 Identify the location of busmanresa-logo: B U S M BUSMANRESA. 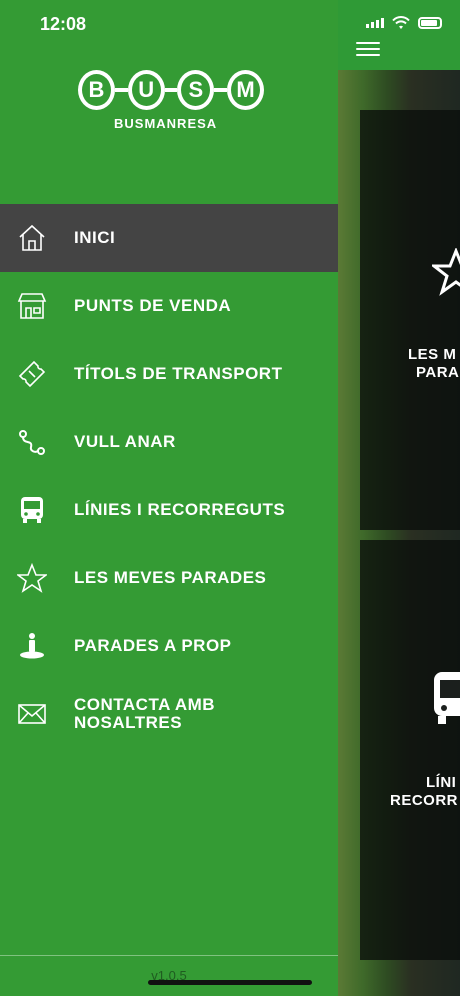
(171, 100).